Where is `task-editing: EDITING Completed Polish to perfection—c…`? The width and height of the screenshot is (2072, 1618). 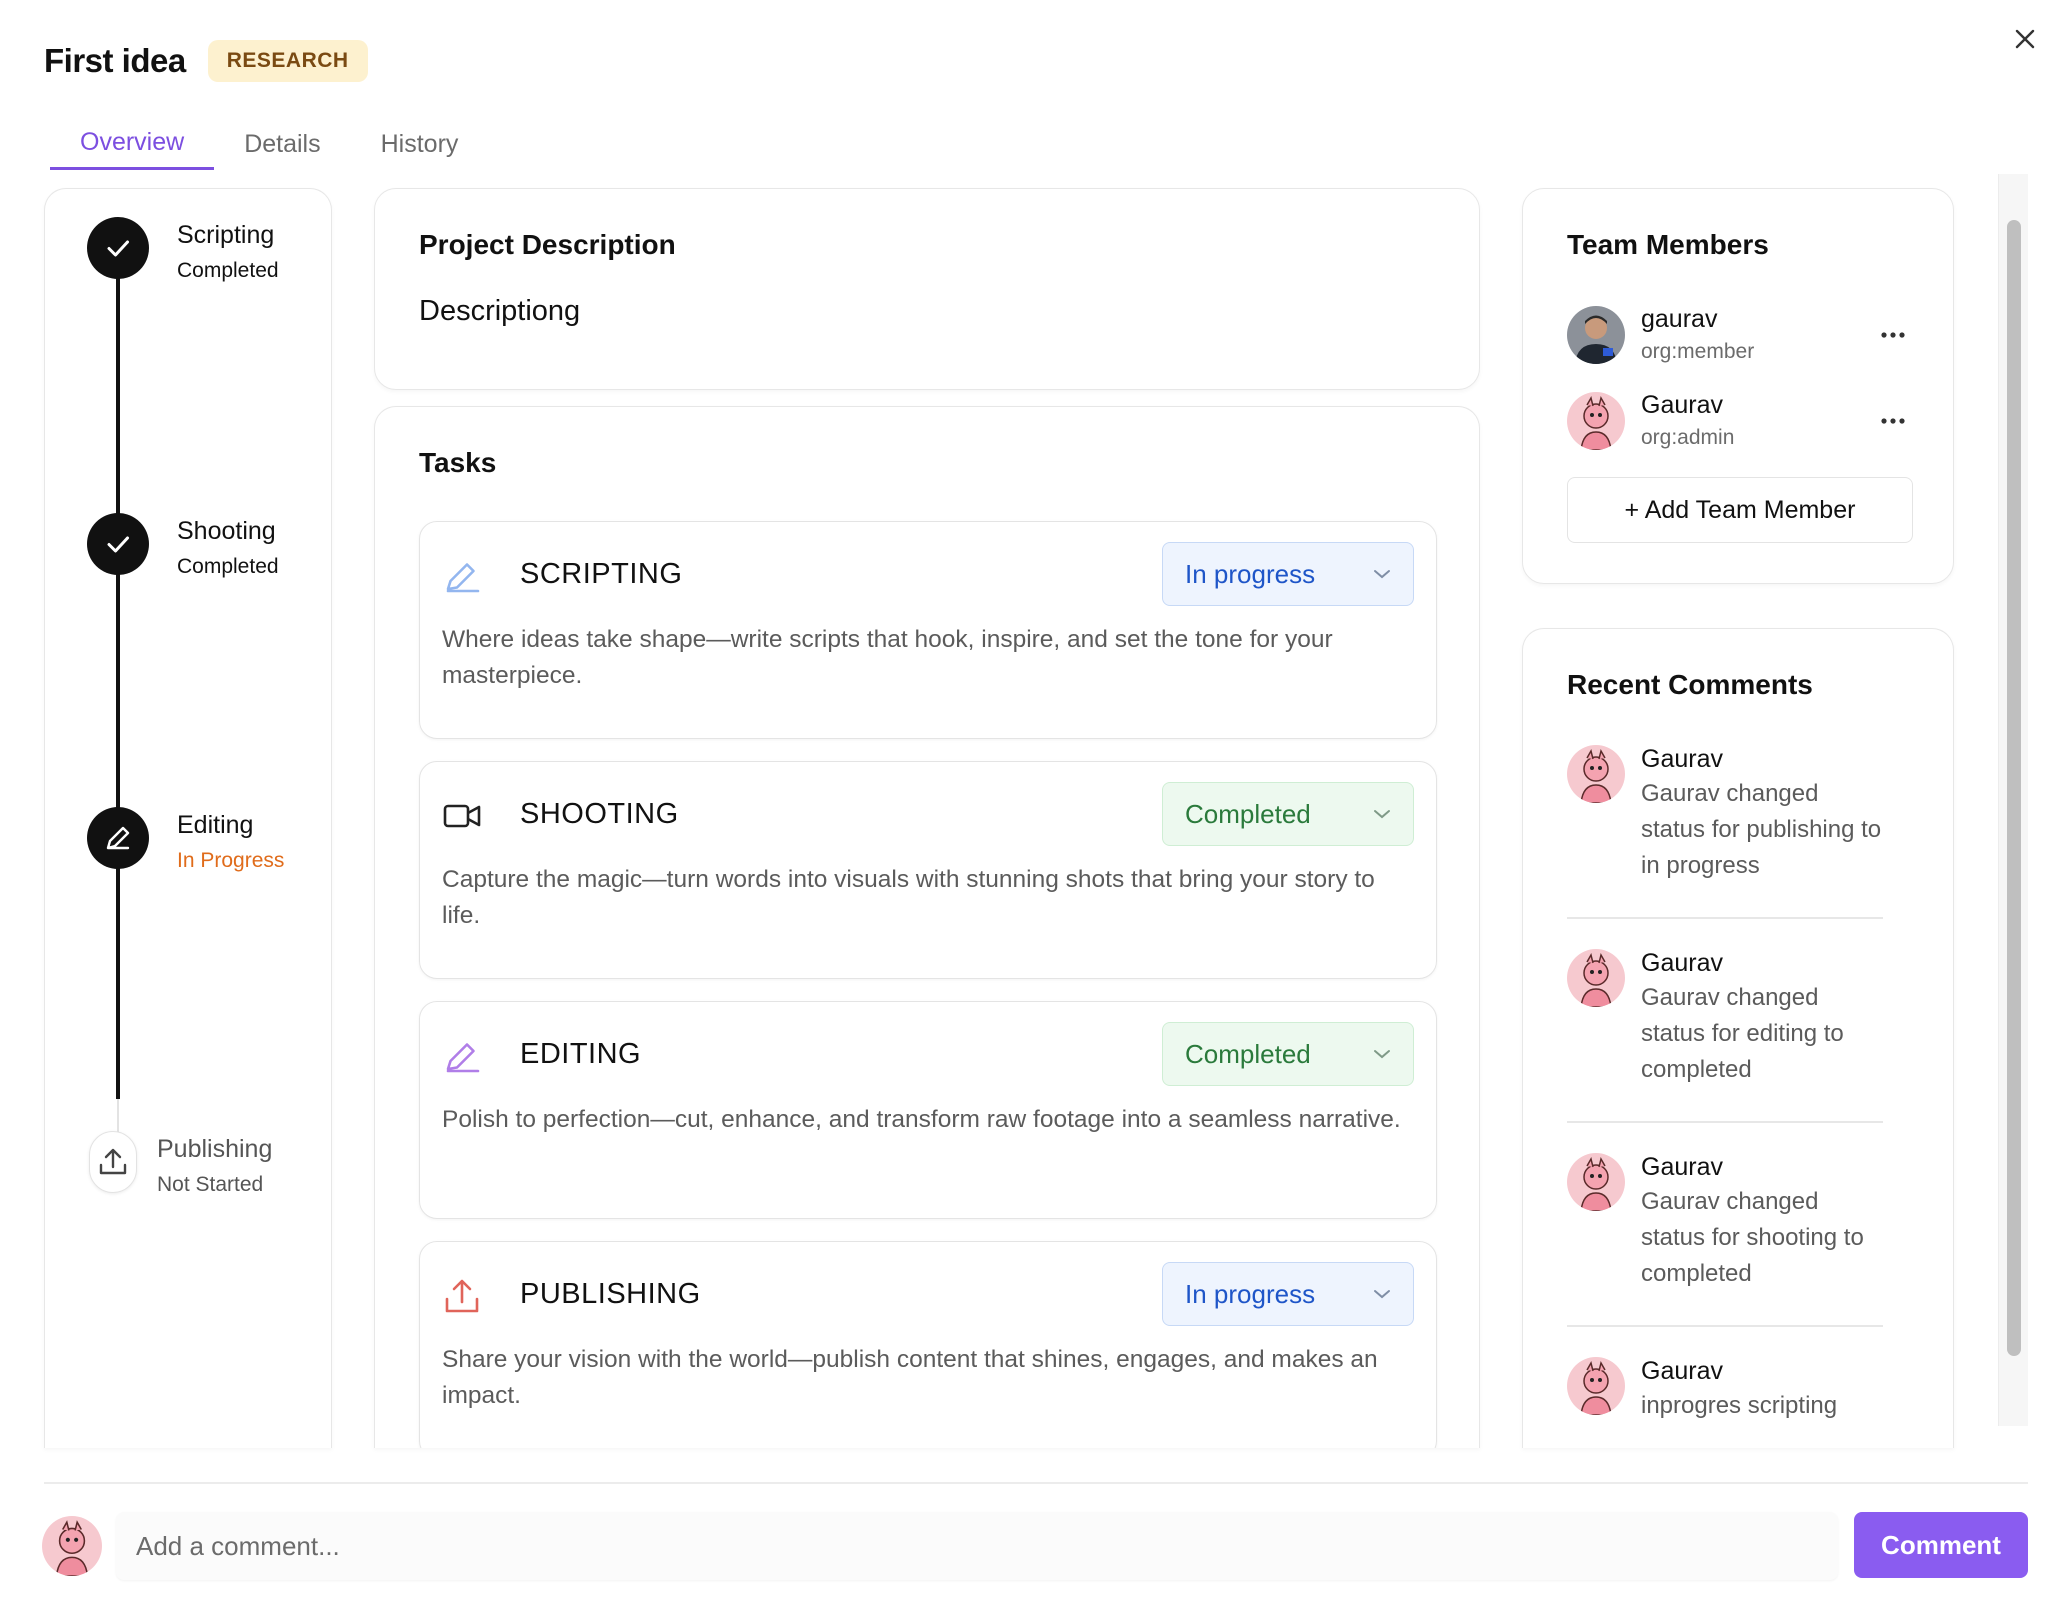
task-editing: EDITING Completed Polish to perfection—c… is located at coordinates (928, 1110).